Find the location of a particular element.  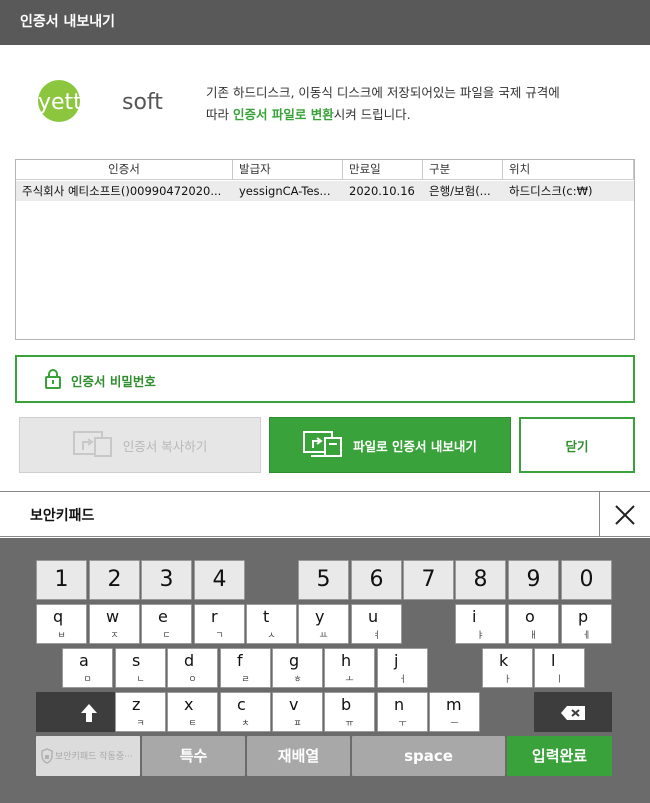

key-h: hㅗ is located at coordinates (349, 668).